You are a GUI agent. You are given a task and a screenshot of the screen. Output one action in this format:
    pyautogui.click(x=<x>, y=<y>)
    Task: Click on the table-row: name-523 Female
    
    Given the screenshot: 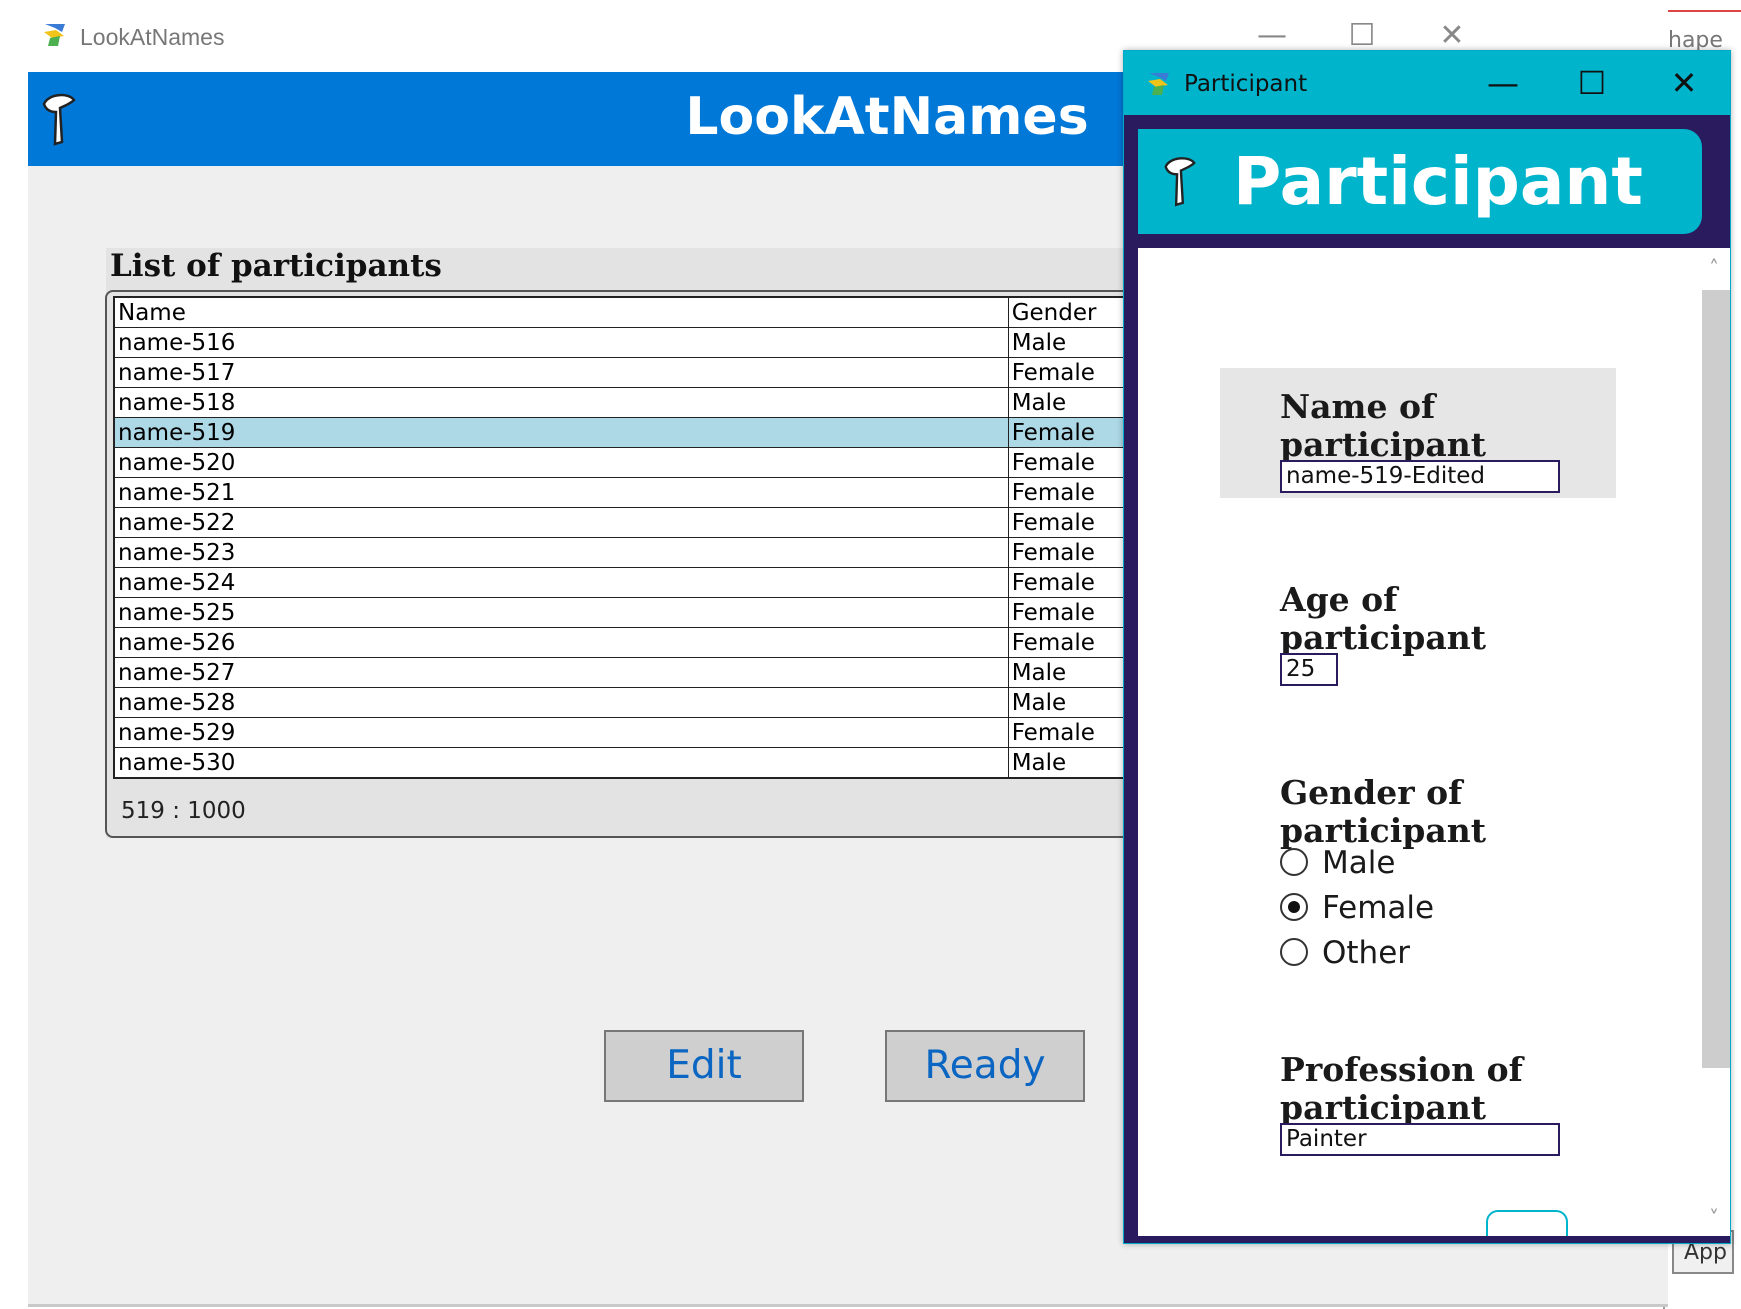 What is the action you would take?
    pyautogui.click(x=653, y=552)
    